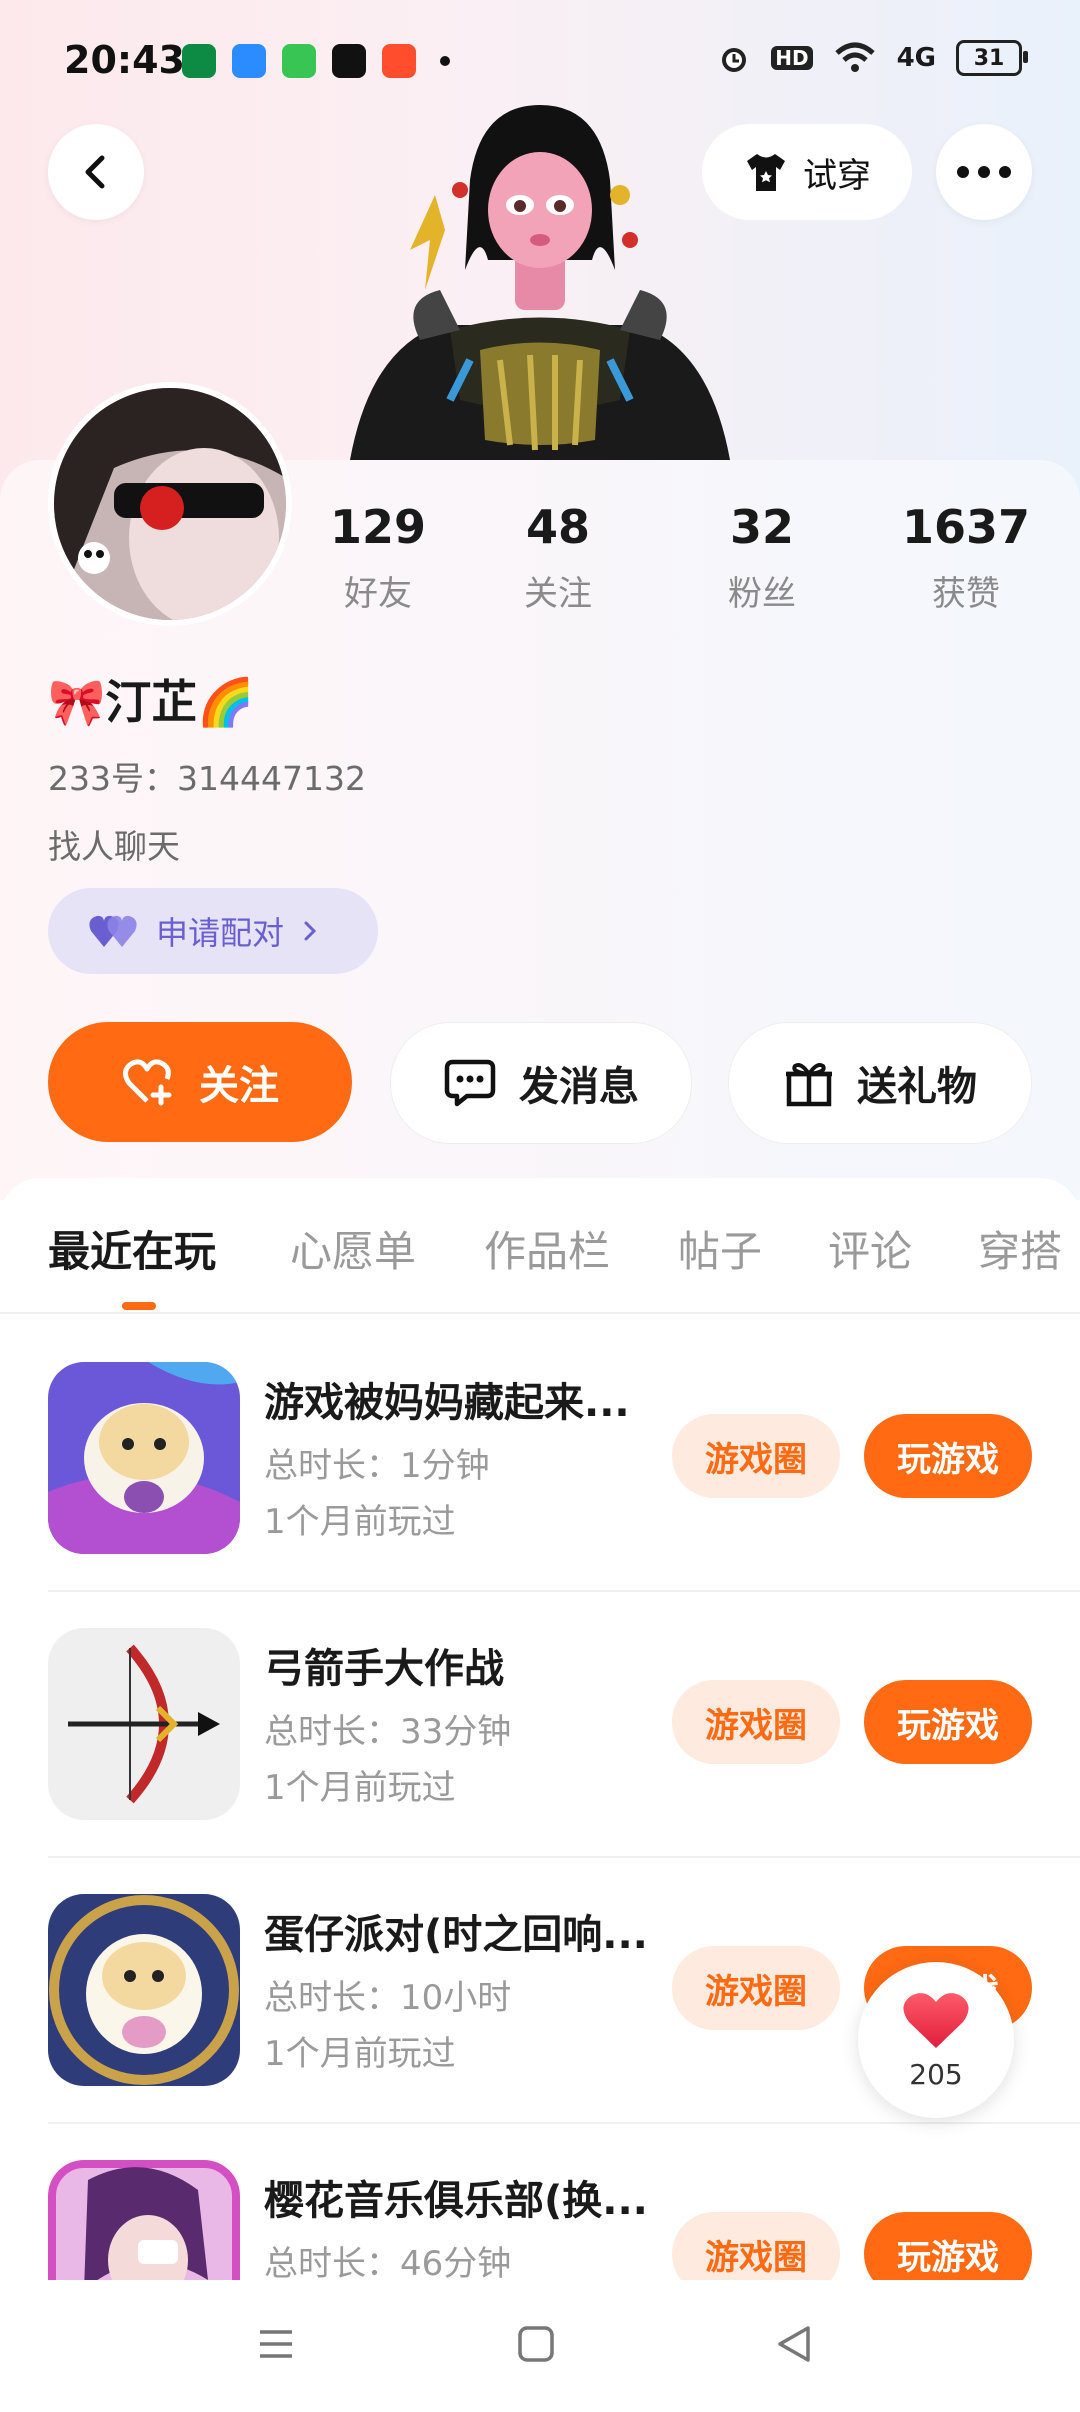  What do you see at coordinates (762, 557) in the screenshot?
I see `stat-fans: 32 粉丝` at bounding box center [762, 557].